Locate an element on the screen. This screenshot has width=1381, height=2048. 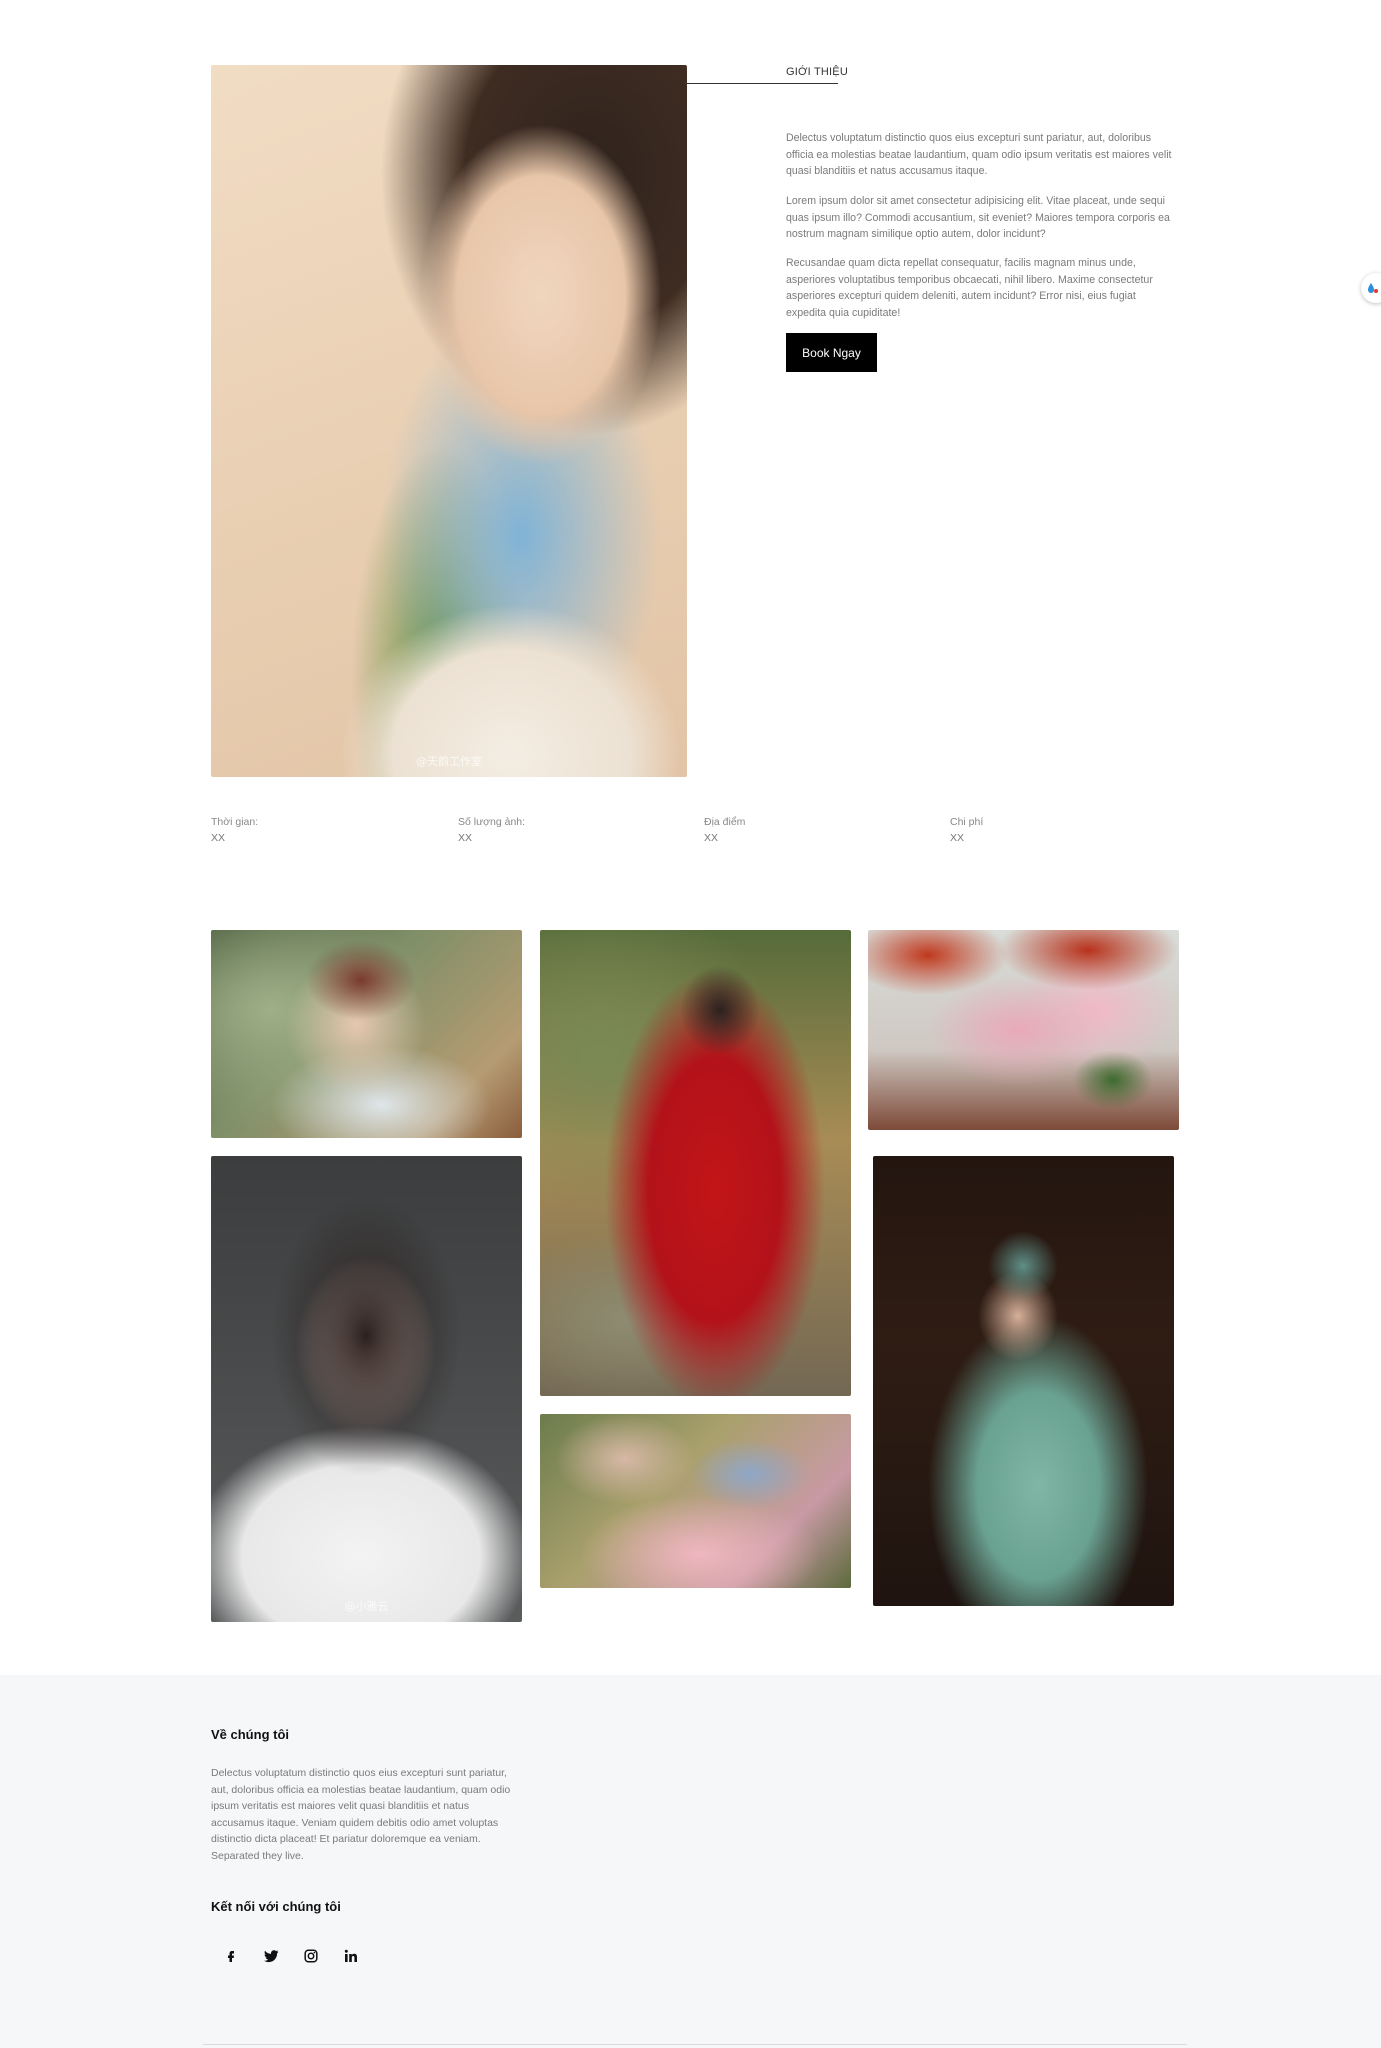
linkedin-icon is located at coordinates (350, 1955).